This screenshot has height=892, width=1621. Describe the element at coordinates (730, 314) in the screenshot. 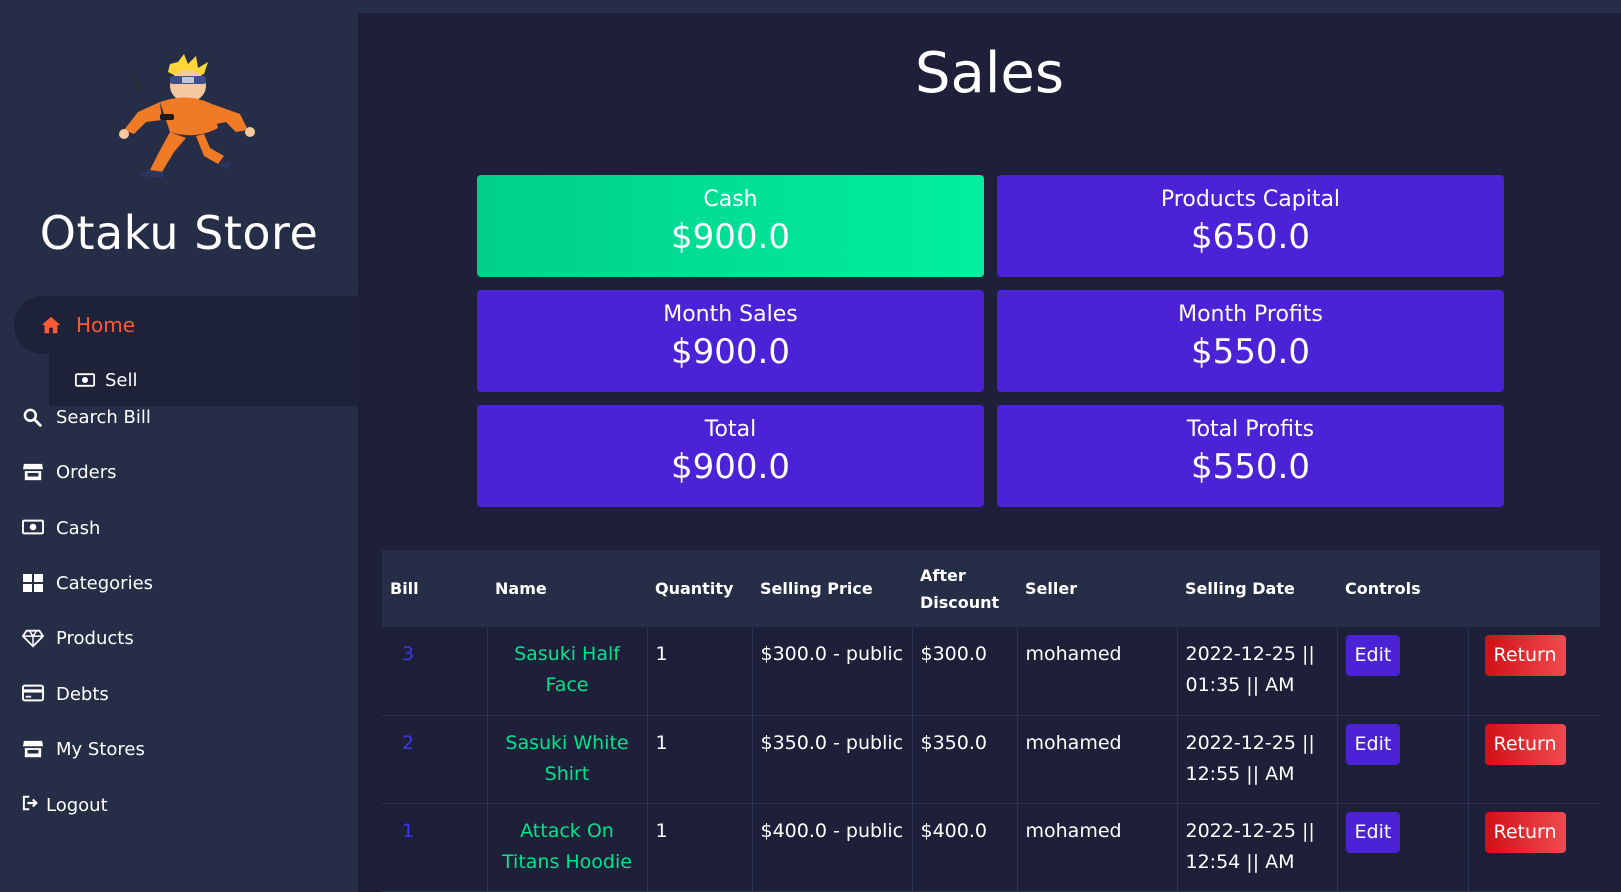

I see `stat-card-label: Month Sales` at that location.